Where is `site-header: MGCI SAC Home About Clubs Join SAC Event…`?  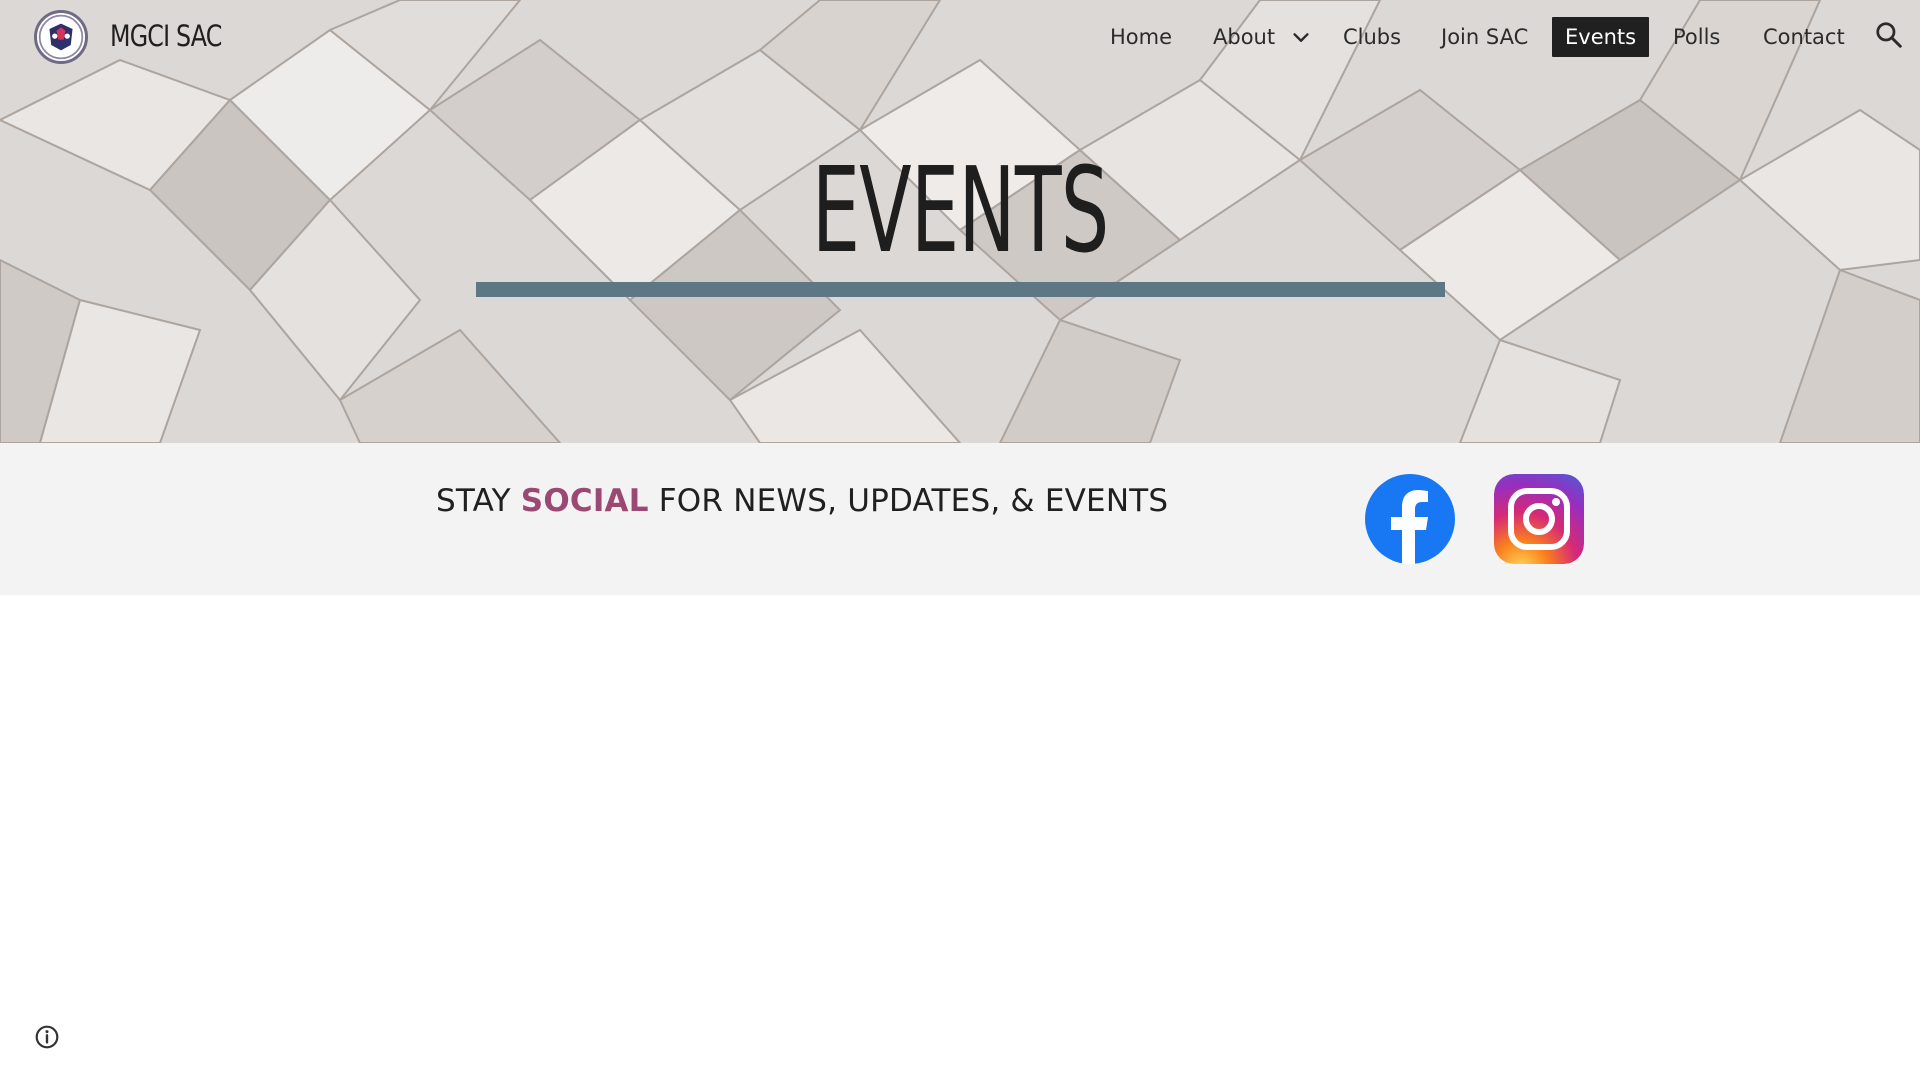 site-header: MGCI SAC Home About Clubs Join SAC Event… is located at coordinates (960, 36).